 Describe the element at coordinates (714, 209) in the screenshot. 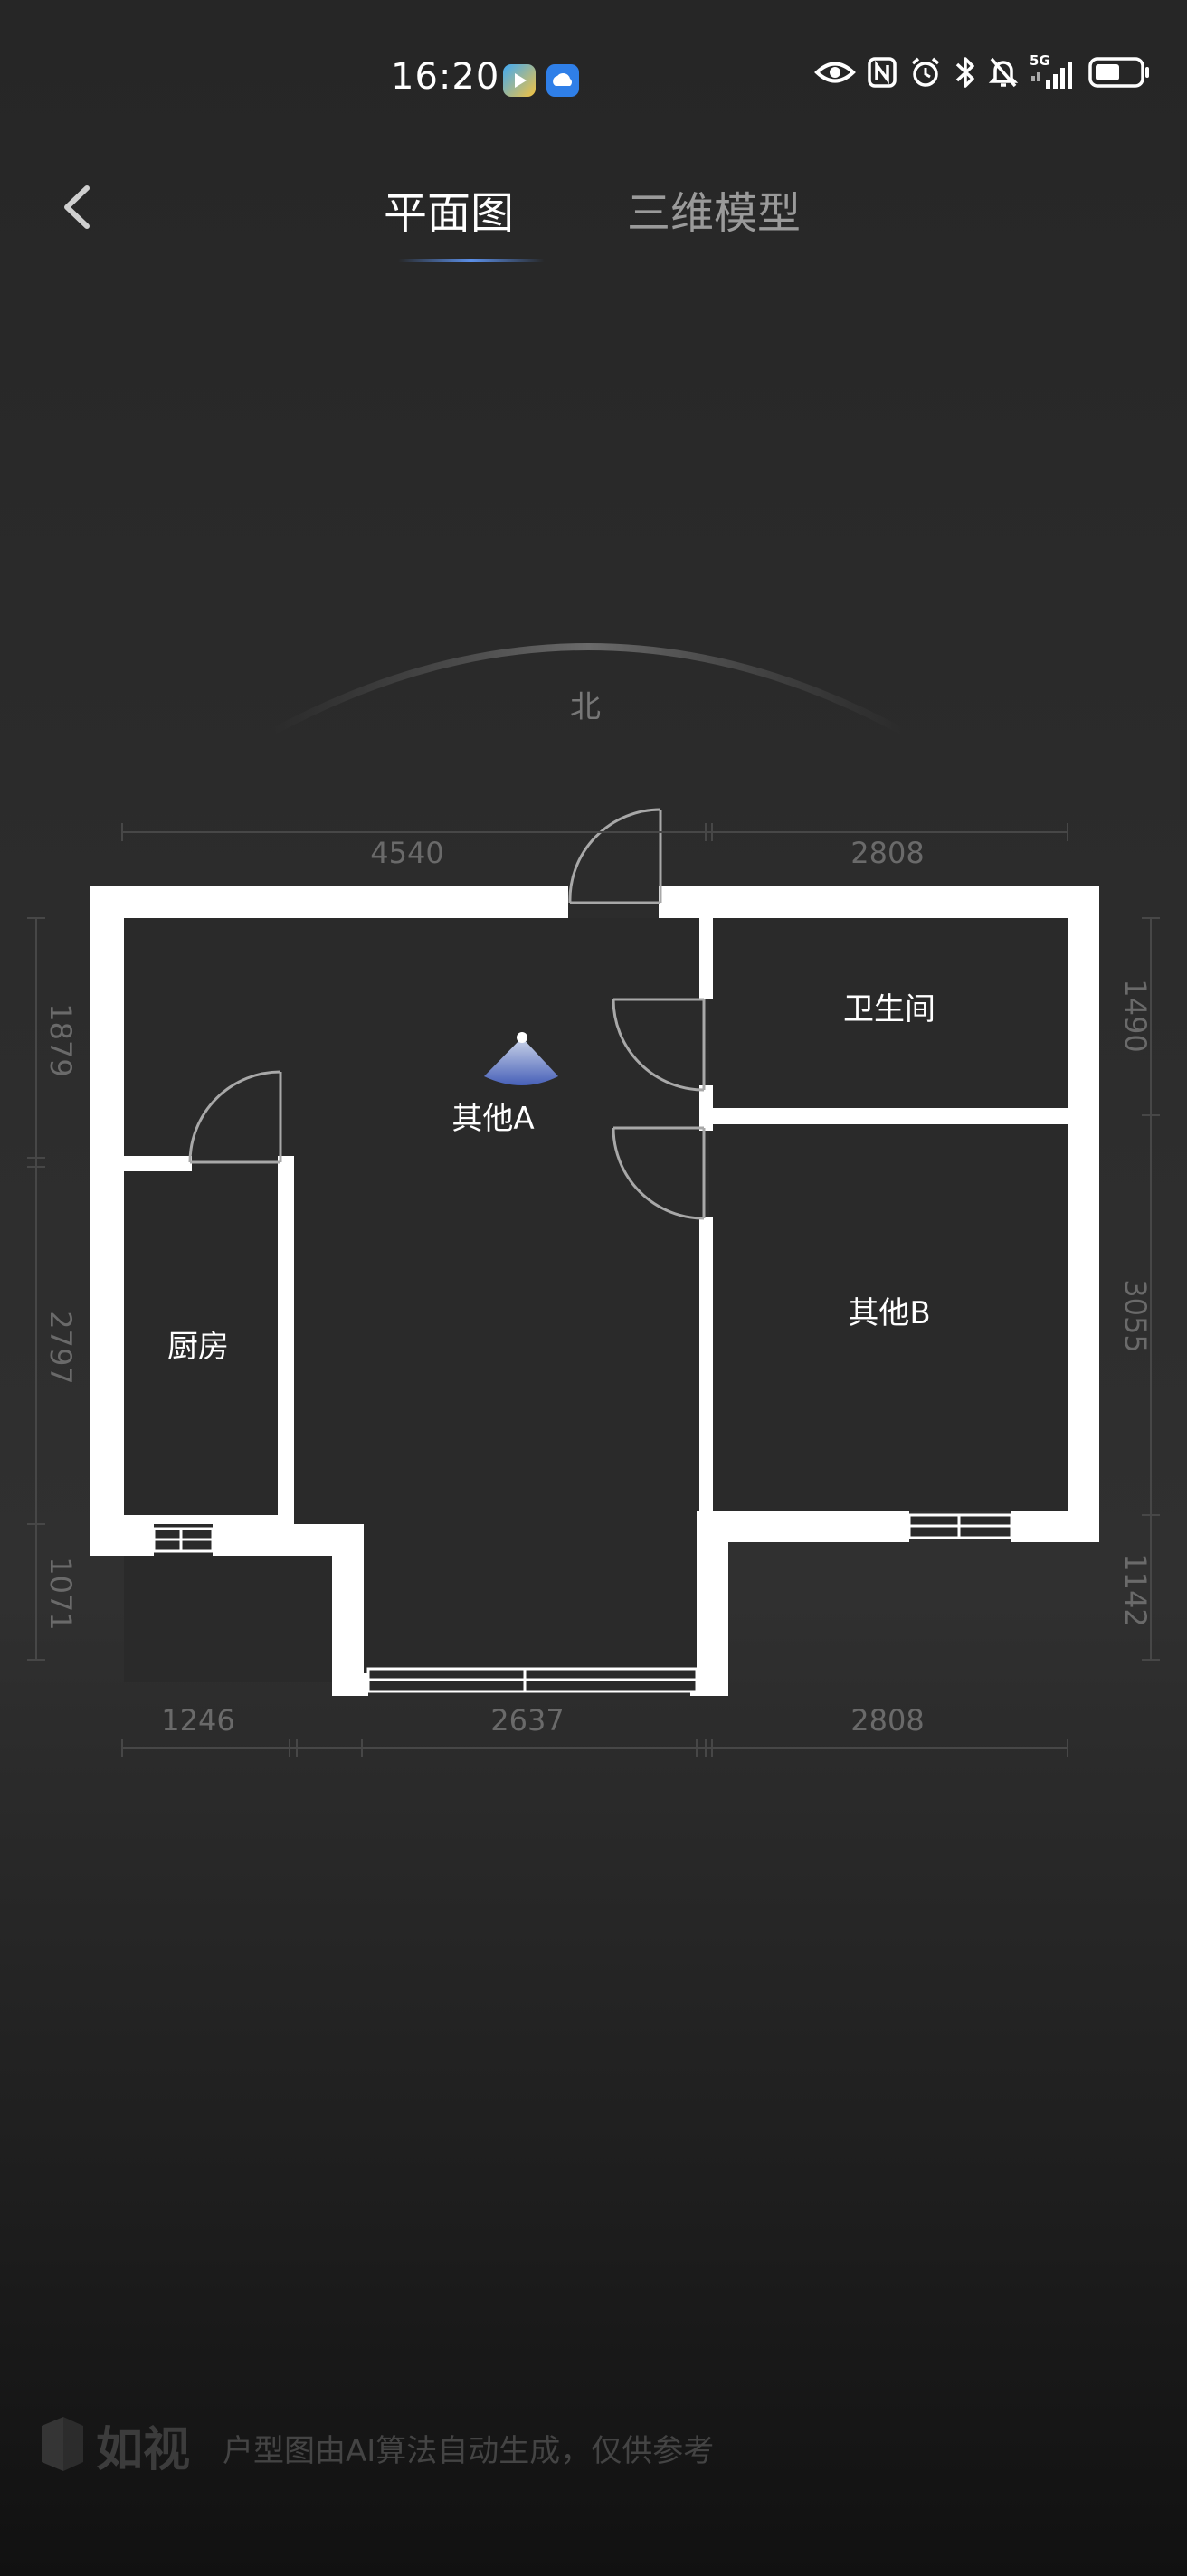

I see `tab-3d-model: 三维模型` at that location.